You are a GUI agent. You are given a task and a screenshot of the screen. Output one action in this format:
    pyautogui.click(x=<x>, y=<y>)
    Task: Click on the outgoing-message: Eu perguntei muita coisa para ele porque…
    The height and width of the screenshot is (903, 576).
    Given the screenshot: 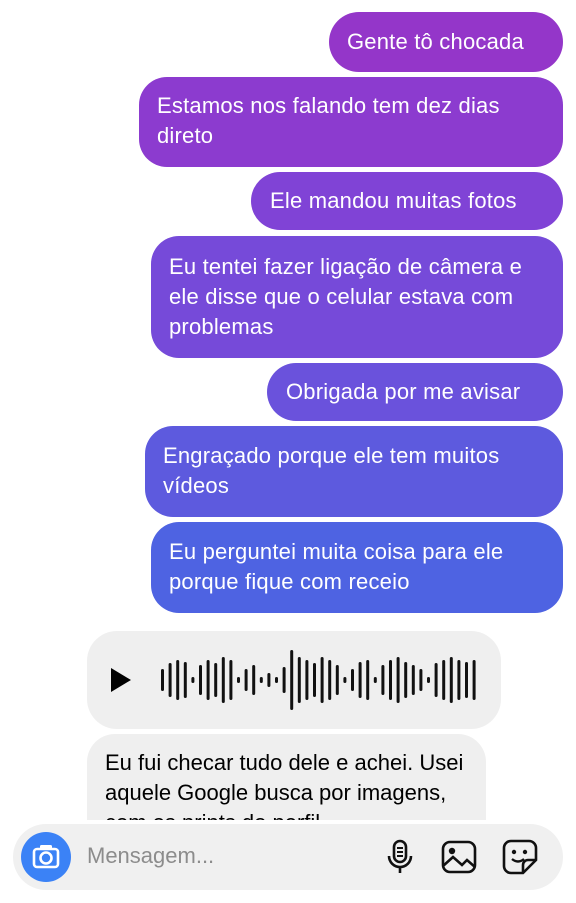 What is the action you would take?
    pyautogui.click(x=357, y=567)
    